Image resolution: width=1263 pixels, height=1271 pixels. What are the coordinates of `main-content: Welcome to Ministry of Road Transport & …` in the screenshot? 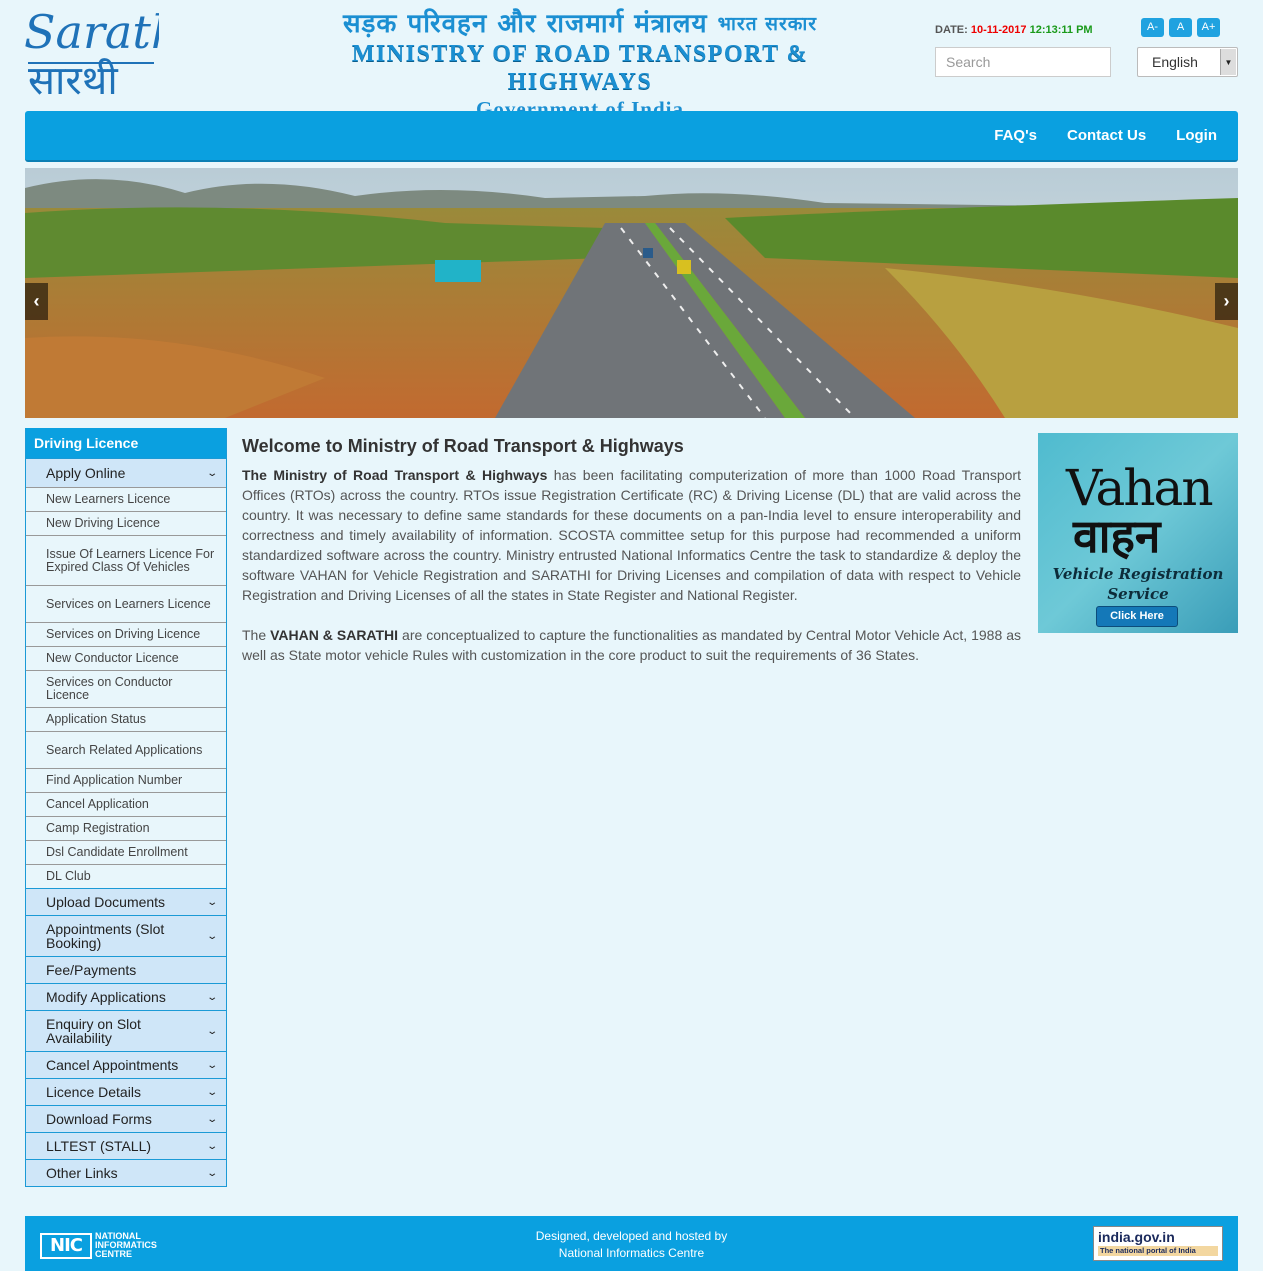 It's located at (631, 560).